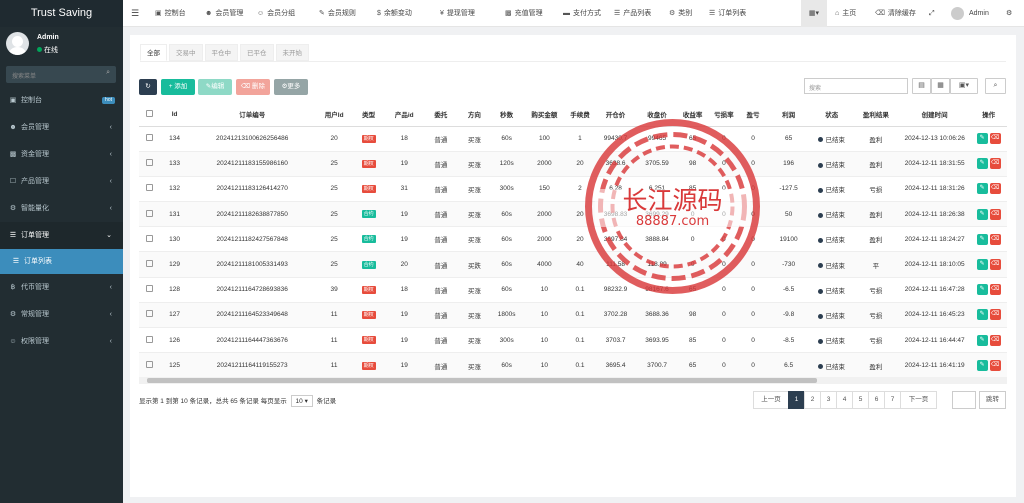 The height and width of the screenshot is (503, 1024). Describe the element at coordinates (964, 400) in the screenshot. I see `page-jump-input` at that location.